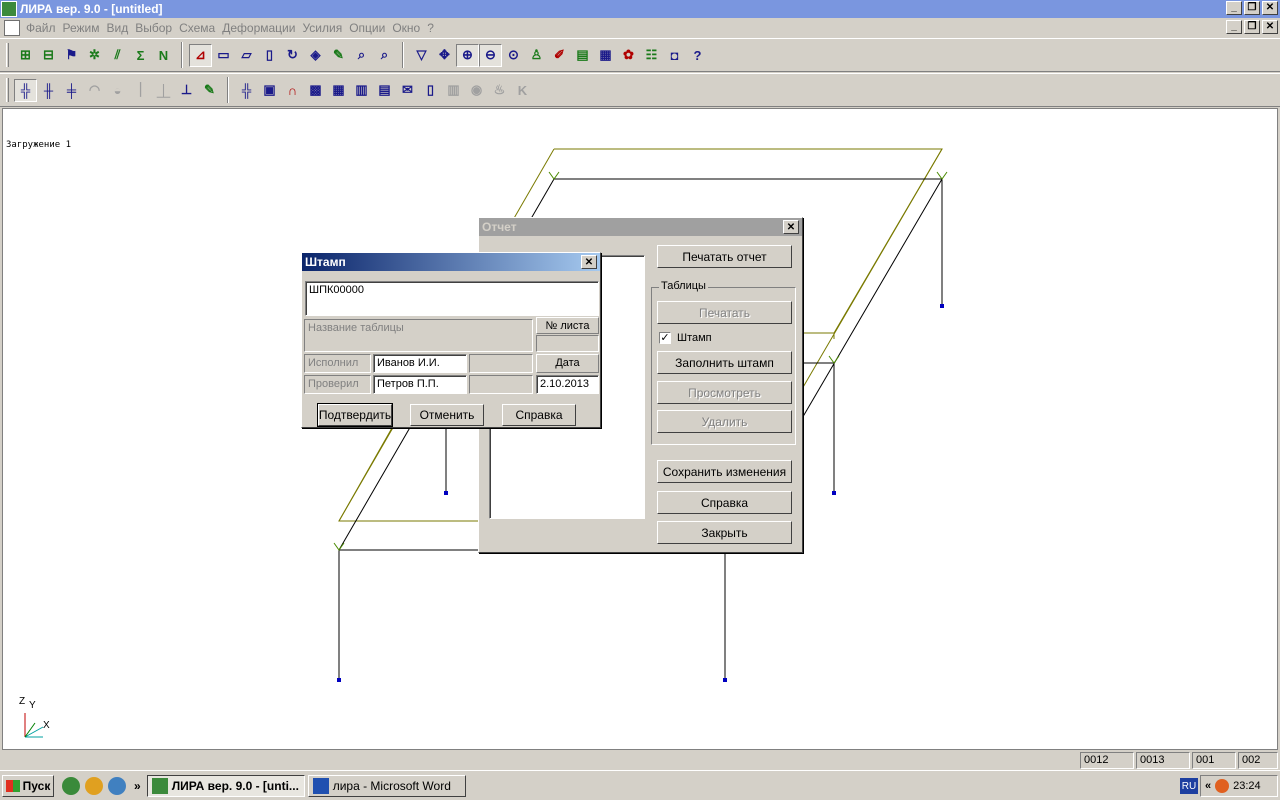 This screenshot has height=800, width=1280. What do you see at coordinates (444, 55) in the screenshot?
I see `cursor-icon: ✥` at bounding box center [444, 55].